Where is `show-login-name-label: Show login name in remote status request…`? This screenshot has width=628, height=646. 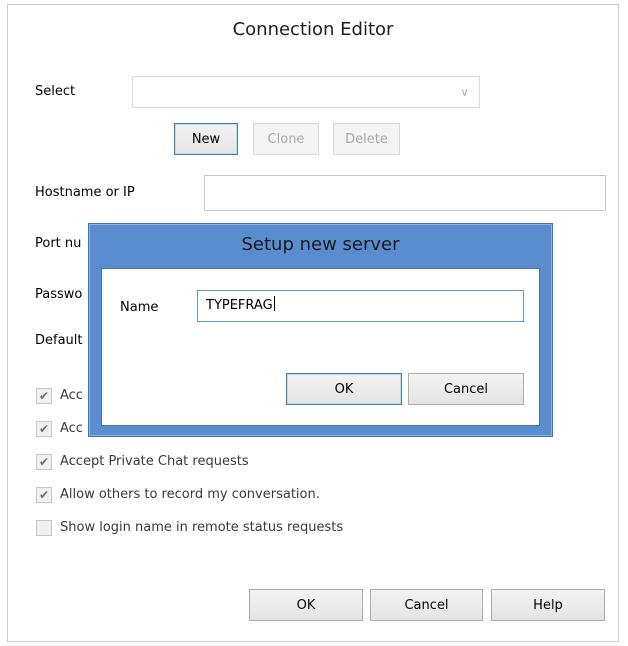
show-login-name-label: Show login name in remote status request… is located at coordinates (202, 527).